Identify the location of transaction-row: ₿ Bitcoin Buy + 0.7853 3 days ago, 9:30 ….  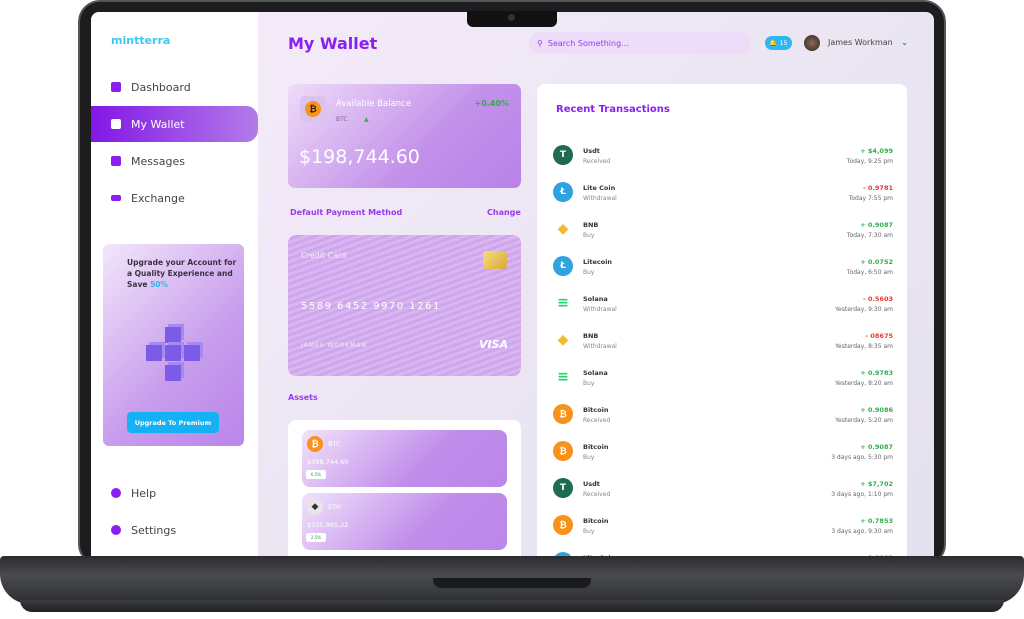
(723, 530).